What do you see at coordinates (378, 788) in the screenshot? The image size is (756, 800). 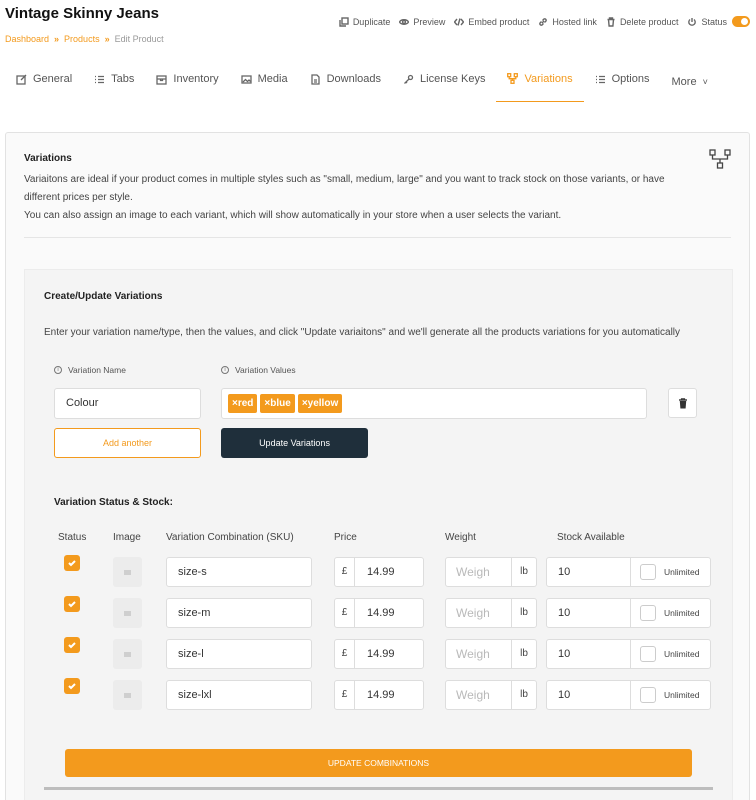 I see `horizontal-scrollbar` at bounding box center [378, 788].